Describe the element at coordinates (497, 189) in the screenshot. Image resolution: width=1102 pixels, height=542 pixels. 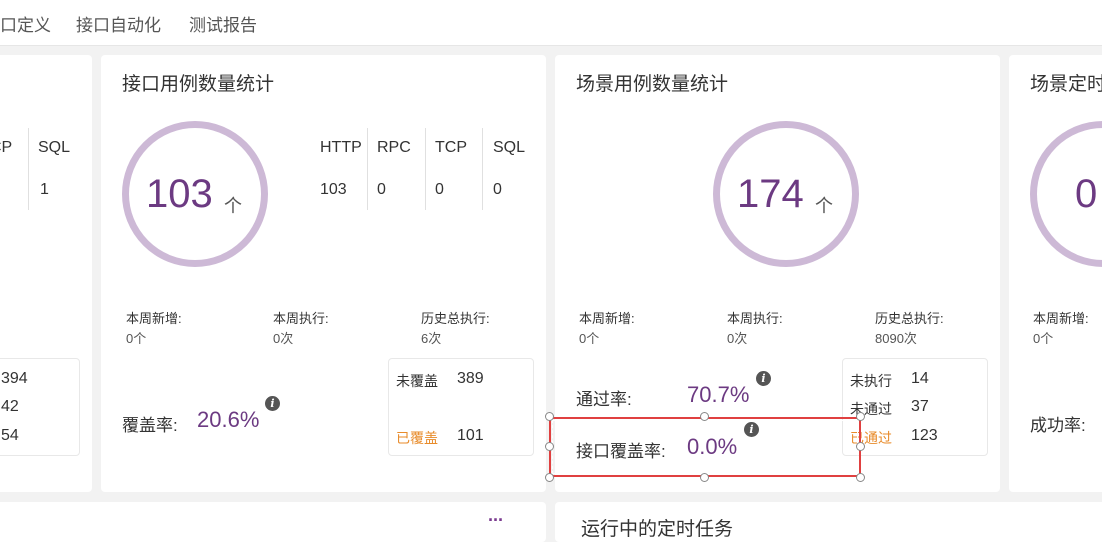
I see `protocol-value-sql: 0` at that location.